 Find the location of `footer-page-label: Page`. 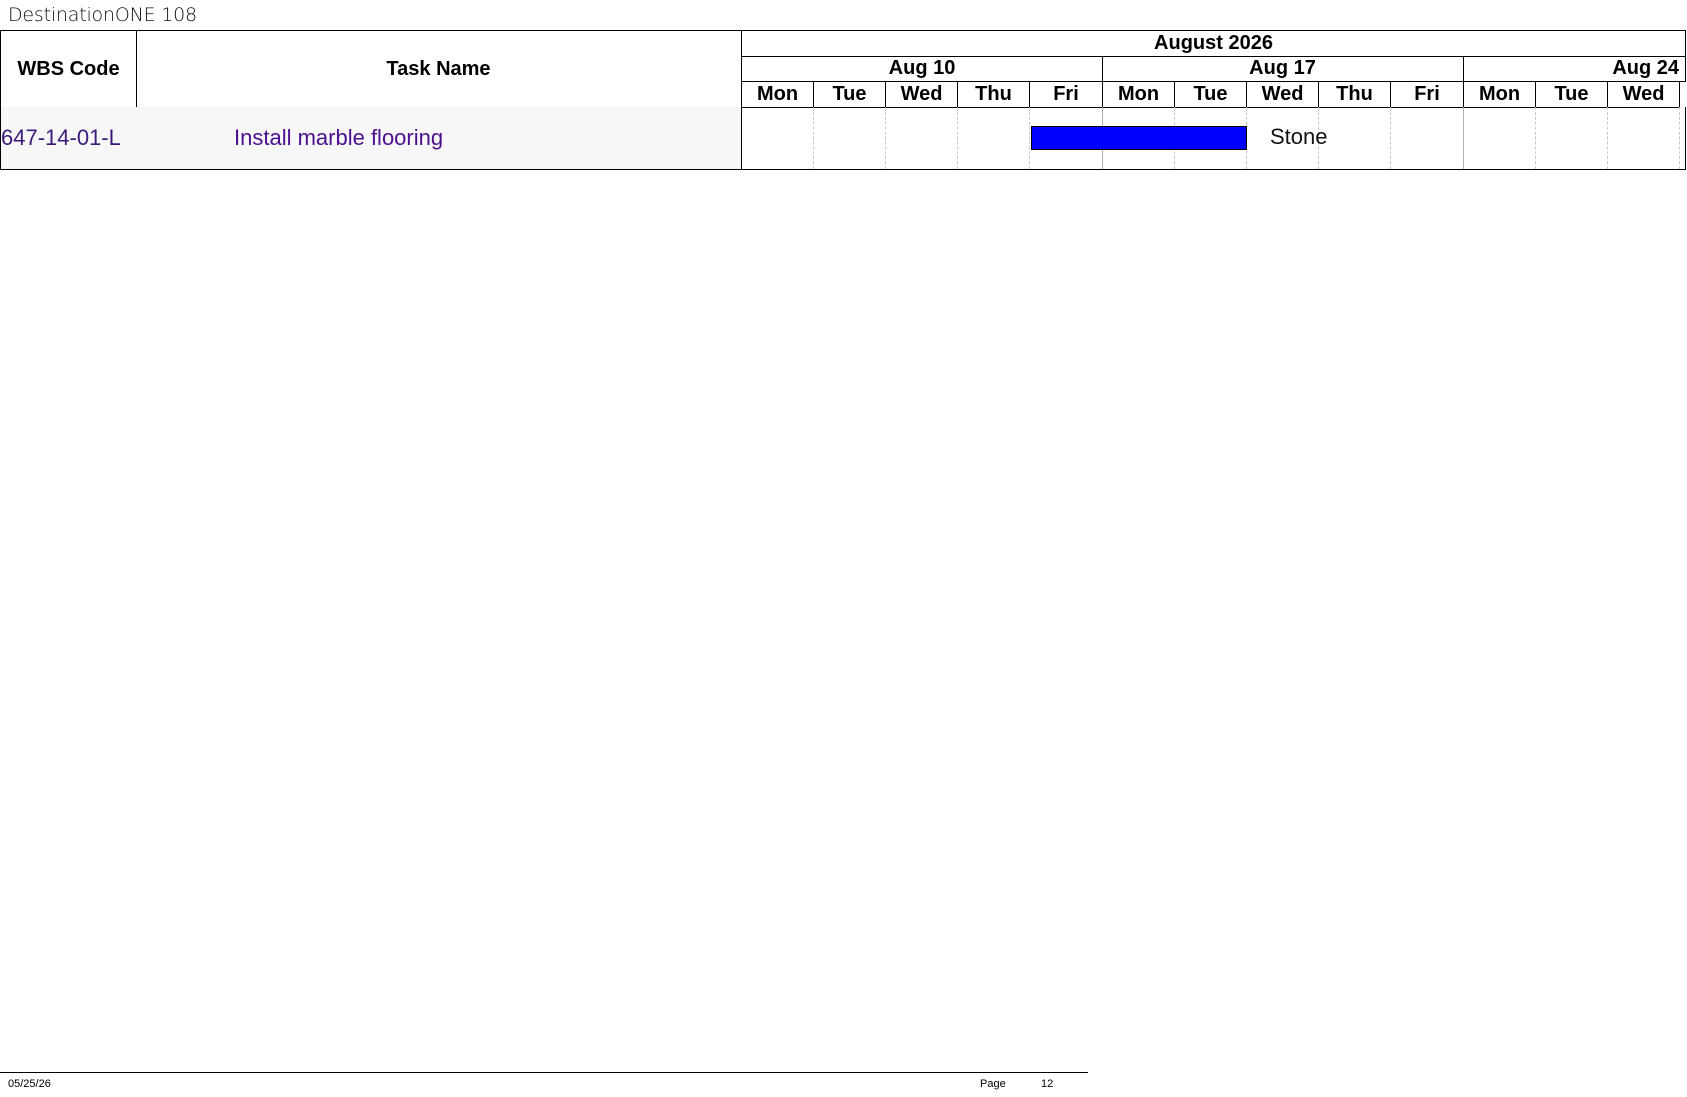

footer-page-label: Page is located at coordinates (993, 1084).